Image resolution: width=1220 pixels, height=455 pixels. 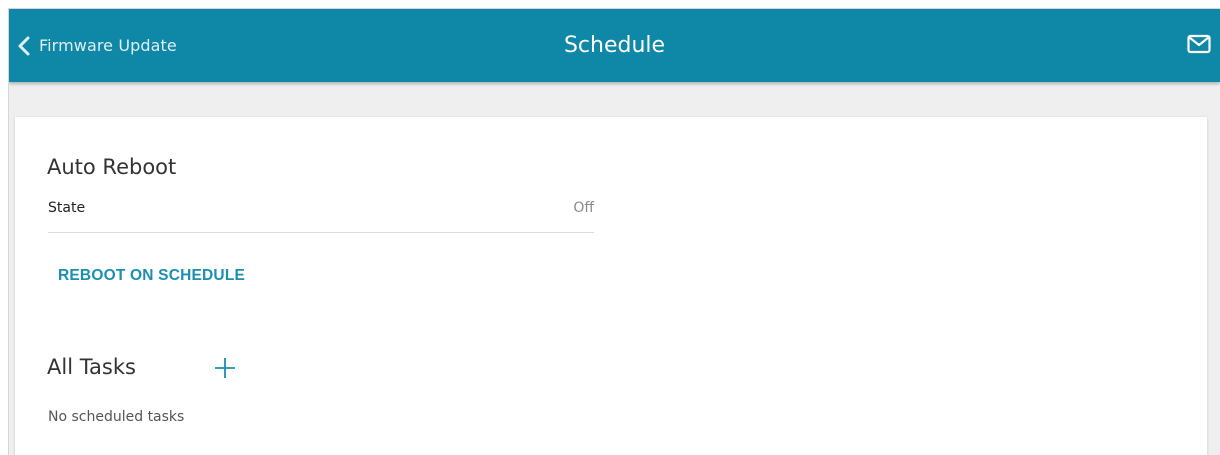 I want to click on empty-tasks-text: No scheduled tasks, so click(x=116, y=417).